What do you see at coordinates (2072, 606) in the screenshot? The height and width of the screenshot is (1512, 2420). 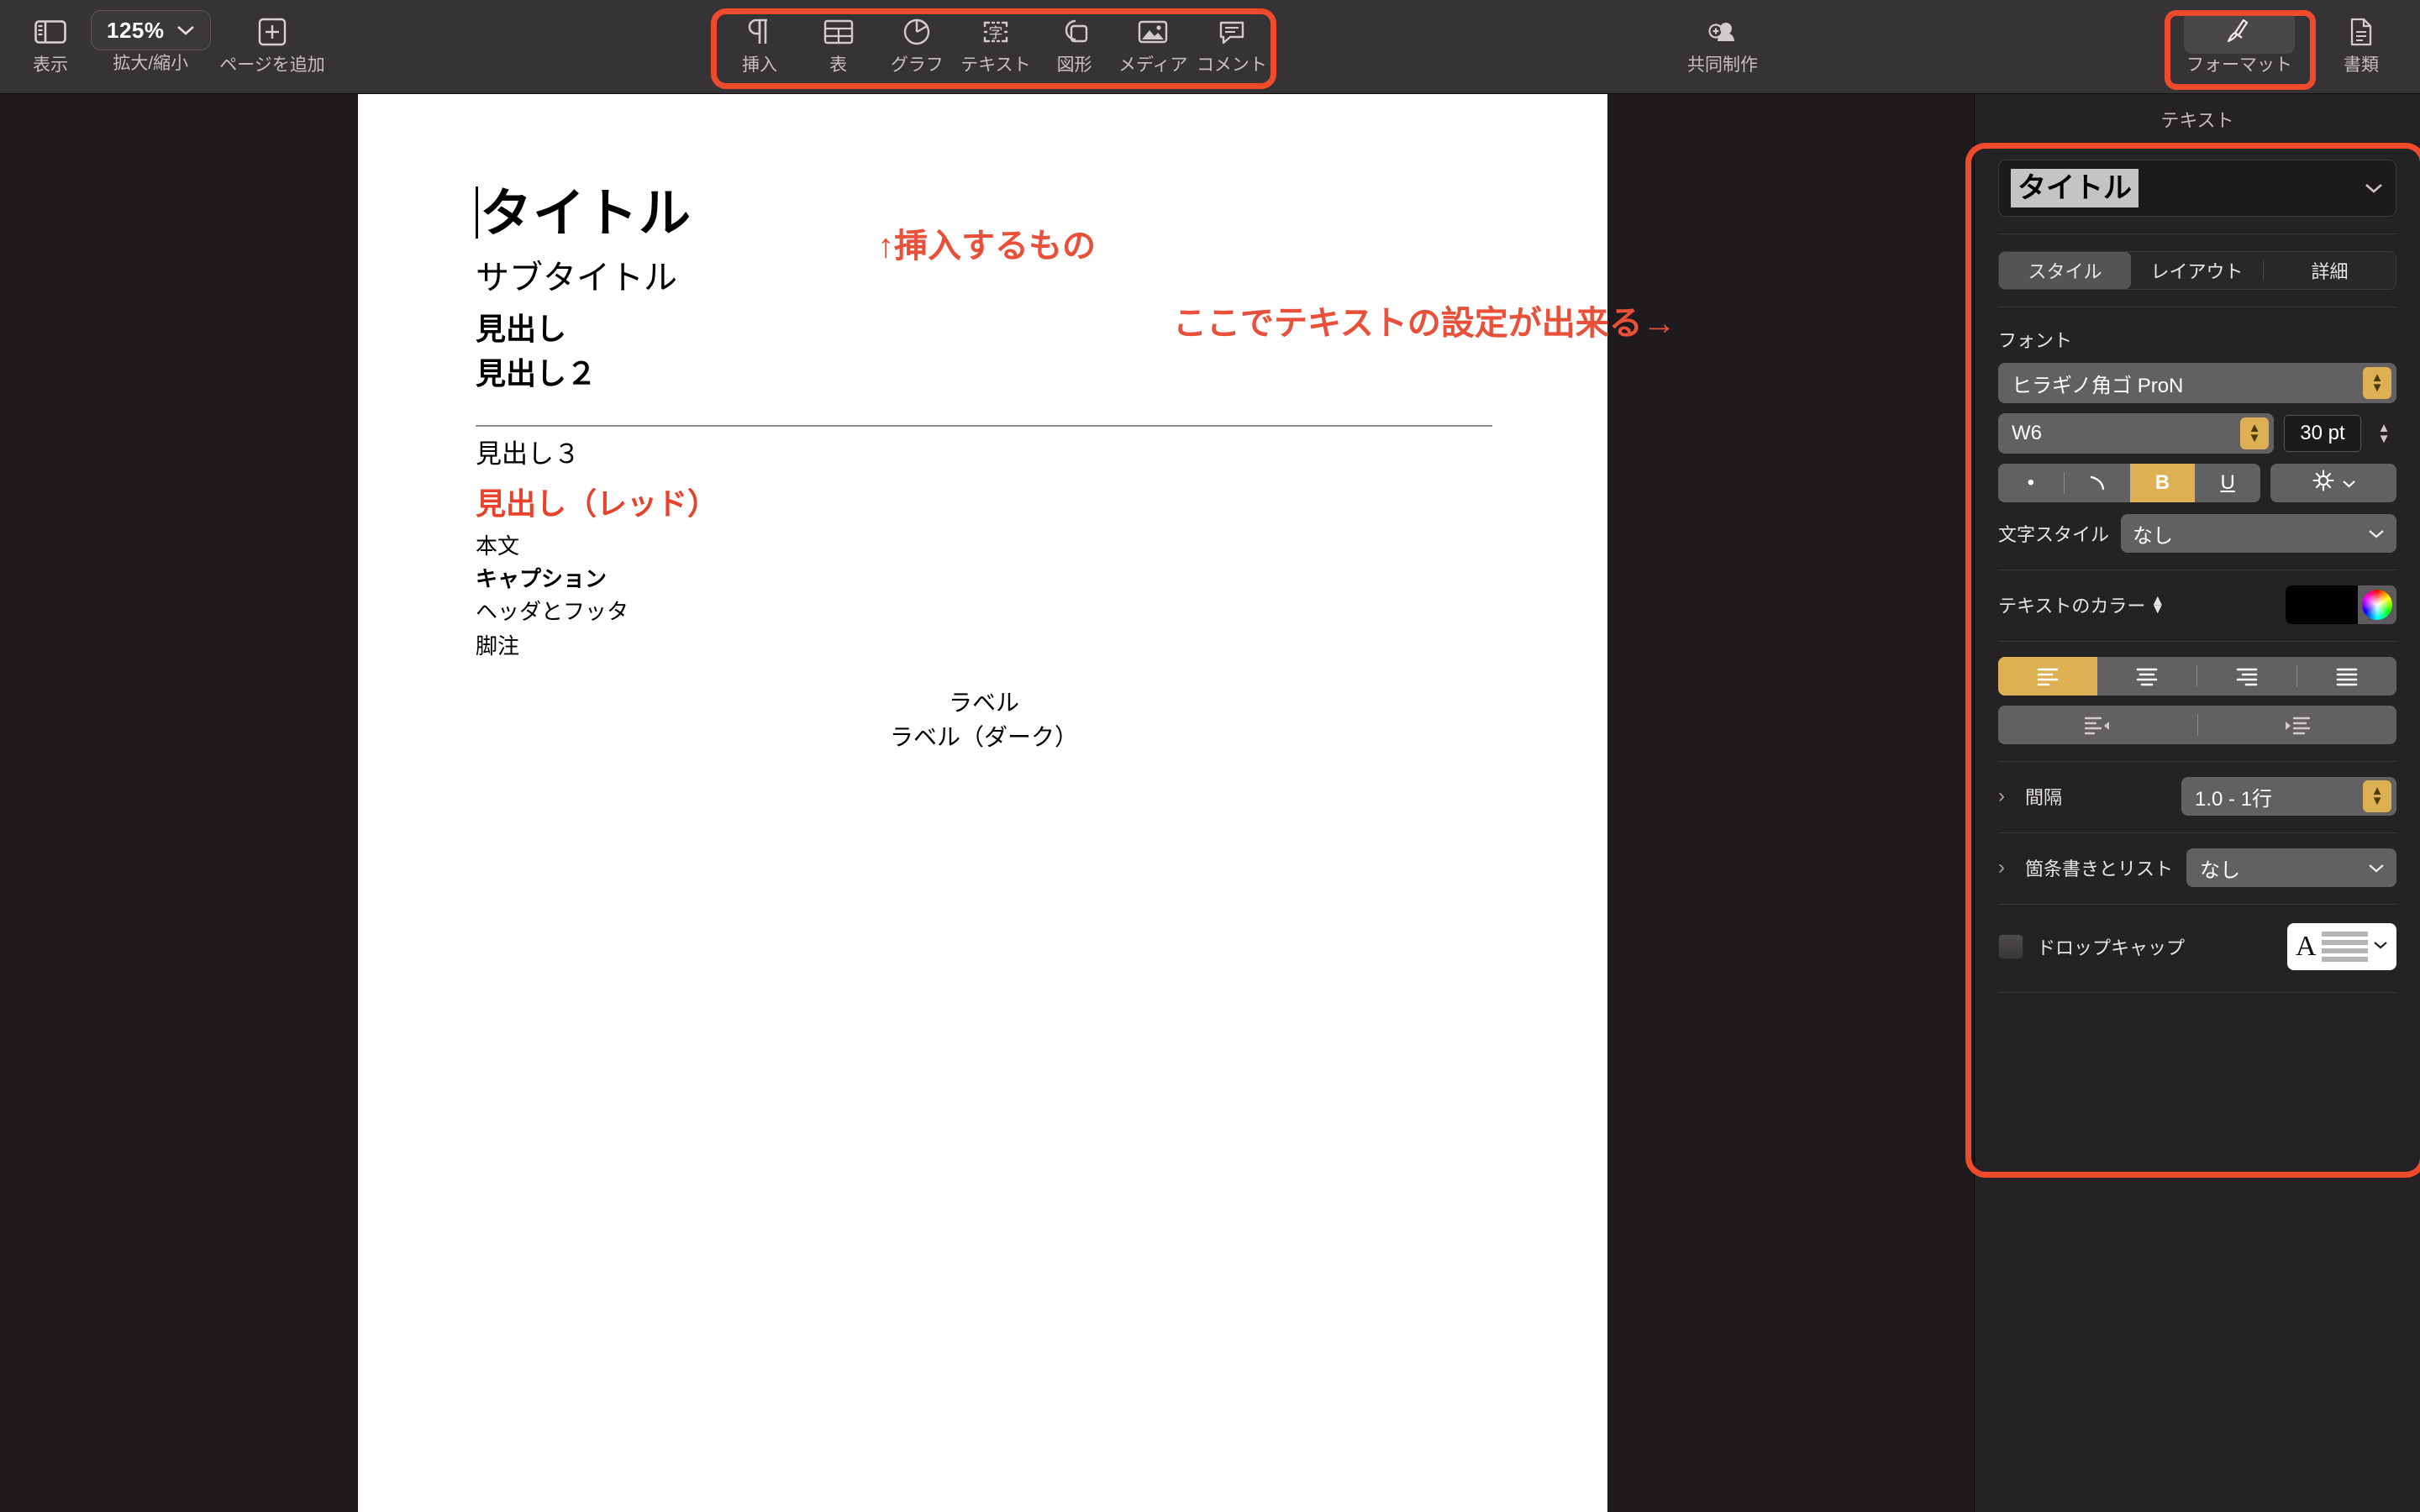 I see `text-color-label-text: テキストのカラー` at bounding box center [2072, 606].